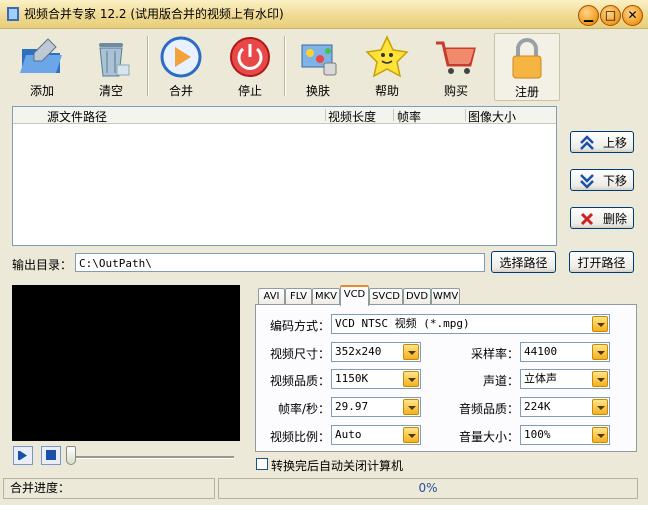 The width and height of the screenshot is (648, 505). I want to click on seek-track, so click(151, 457).